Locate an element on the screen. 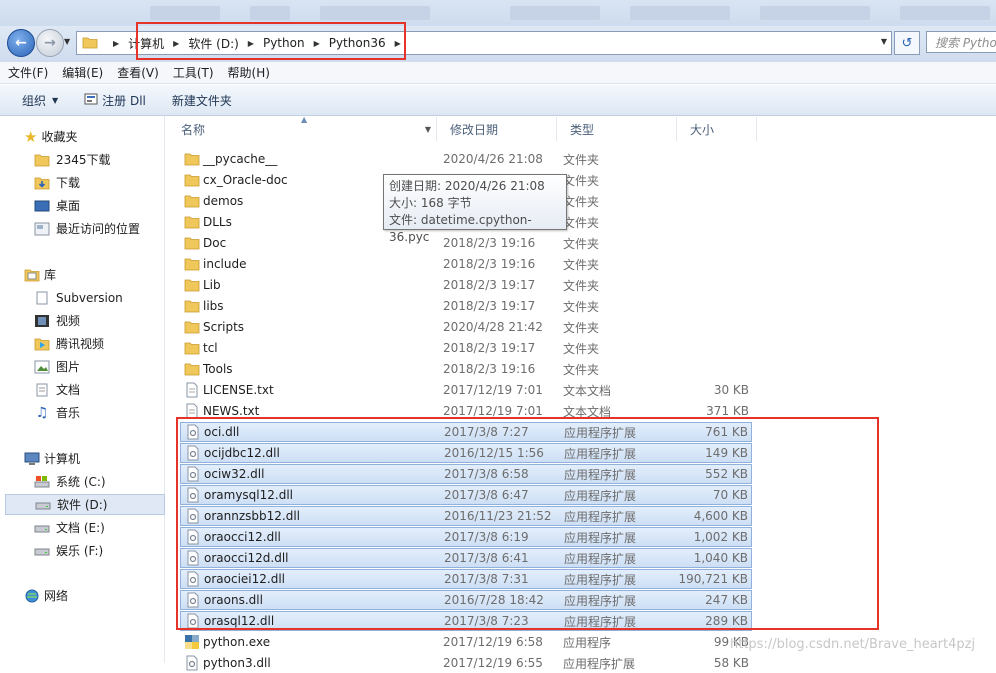  nav-item-recent: 最近访问的位置 is located at coordinates (115, 228).